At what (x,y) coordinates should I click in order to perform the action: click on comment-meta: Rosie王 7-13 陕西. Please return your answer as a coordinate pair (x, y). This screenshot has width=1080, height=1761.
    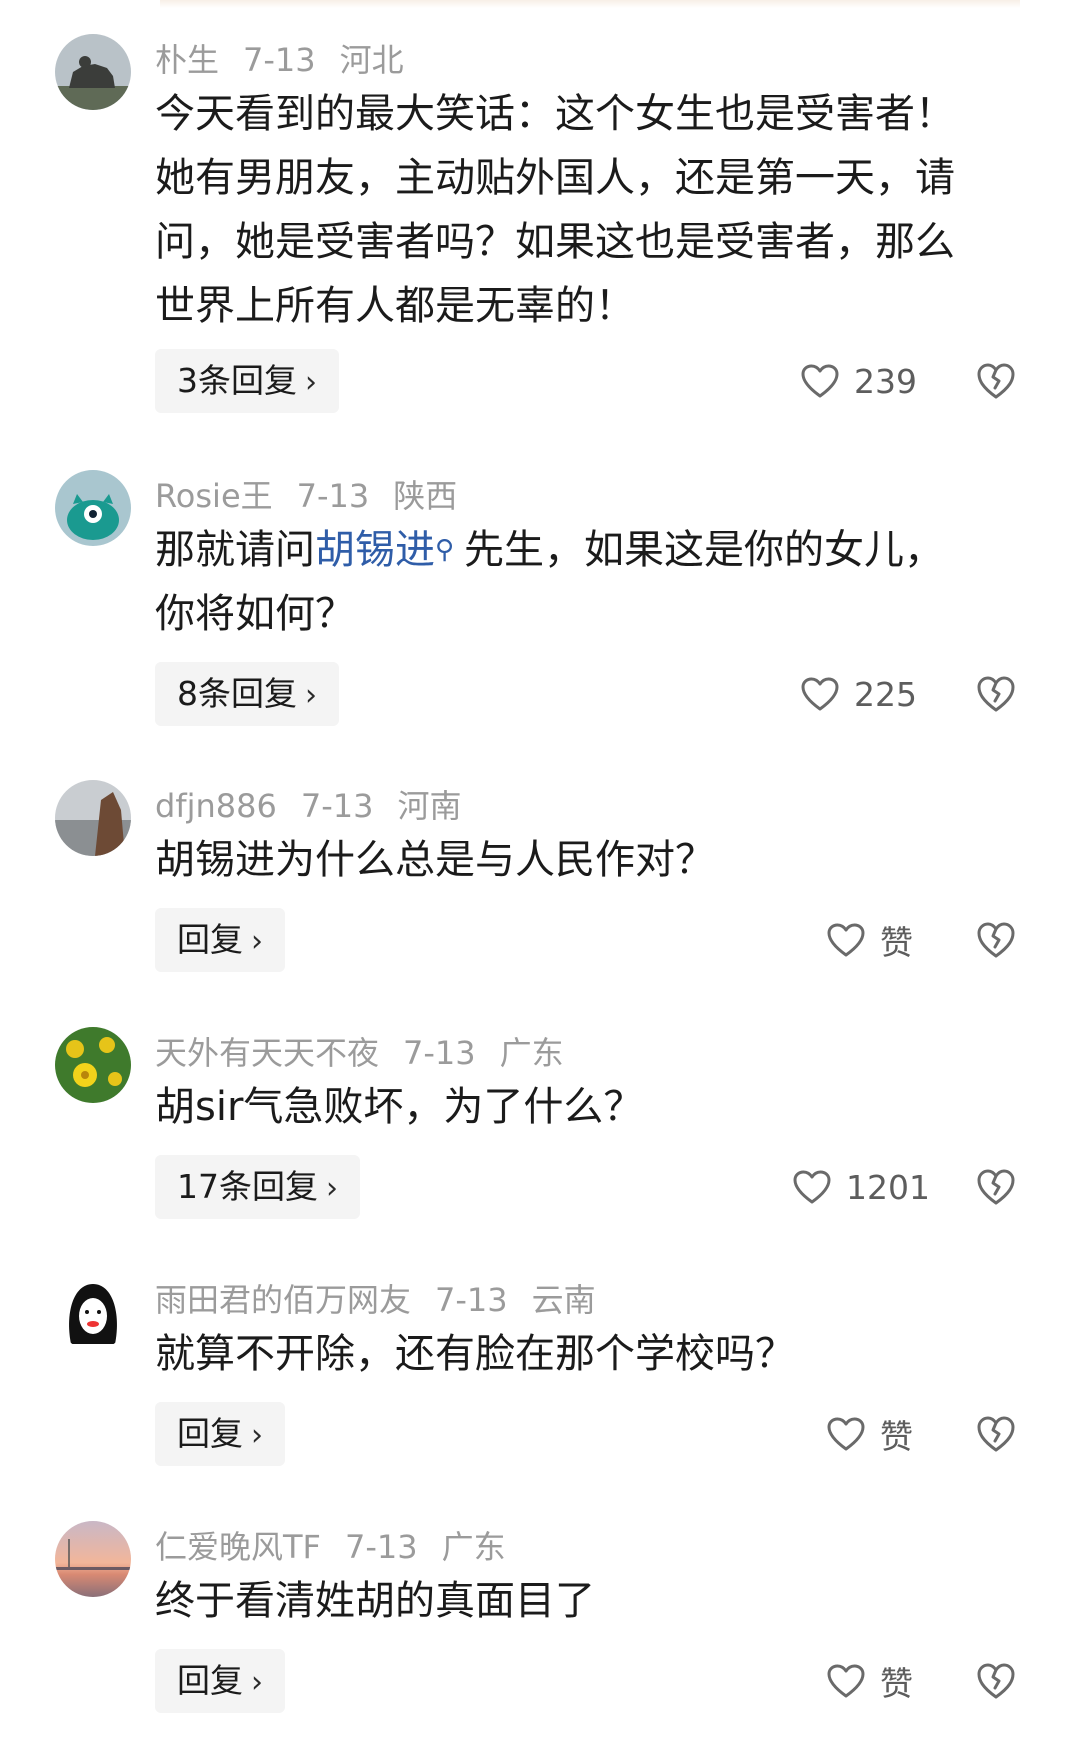
    Looking at the image, I should click on (318, 496).